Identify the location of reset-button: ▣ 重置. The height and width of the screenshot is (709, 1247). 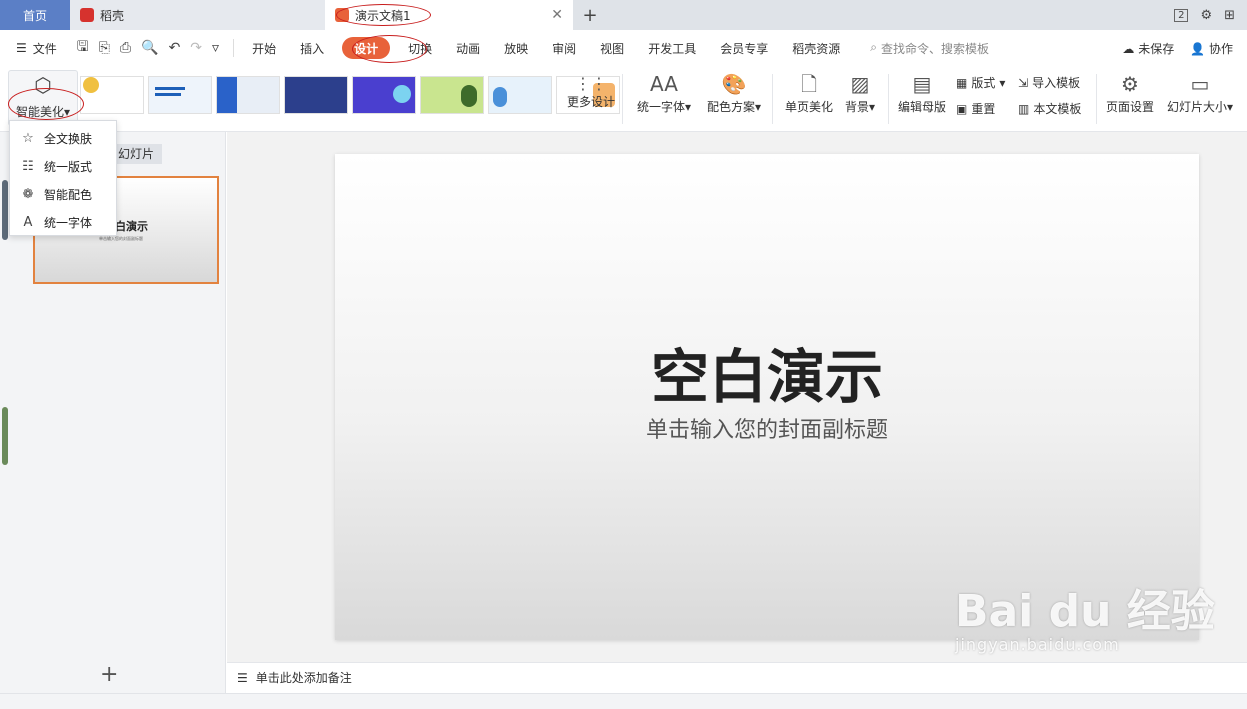
(975, 108).